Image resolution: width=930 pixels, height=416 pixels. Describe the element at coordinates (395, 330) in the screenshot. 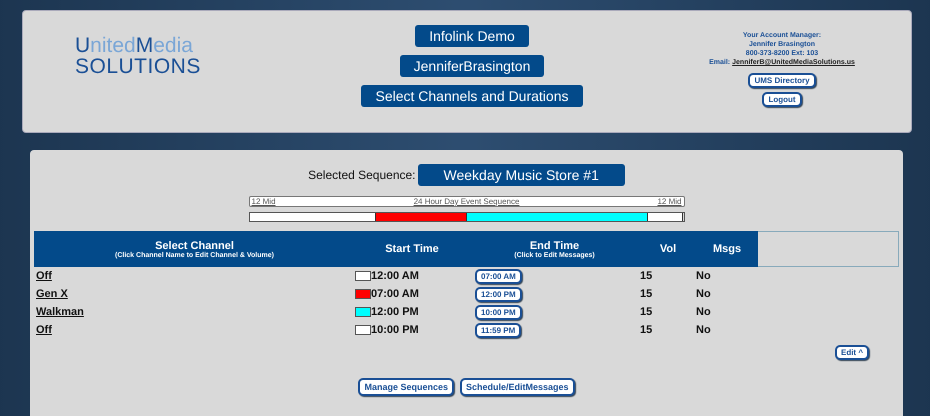

I see `start-time: 10:00 PM` at that location.